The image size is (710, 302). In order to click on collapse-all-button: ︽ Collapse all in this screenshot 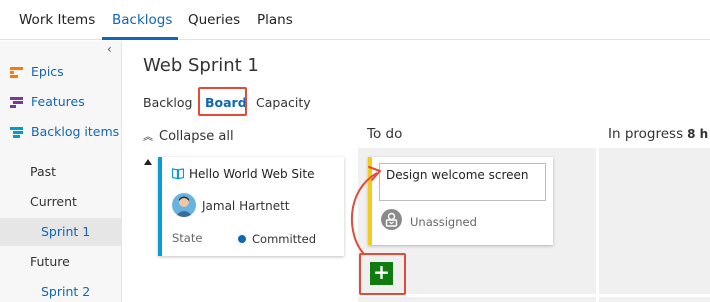, I will do `click(188, 136)`.